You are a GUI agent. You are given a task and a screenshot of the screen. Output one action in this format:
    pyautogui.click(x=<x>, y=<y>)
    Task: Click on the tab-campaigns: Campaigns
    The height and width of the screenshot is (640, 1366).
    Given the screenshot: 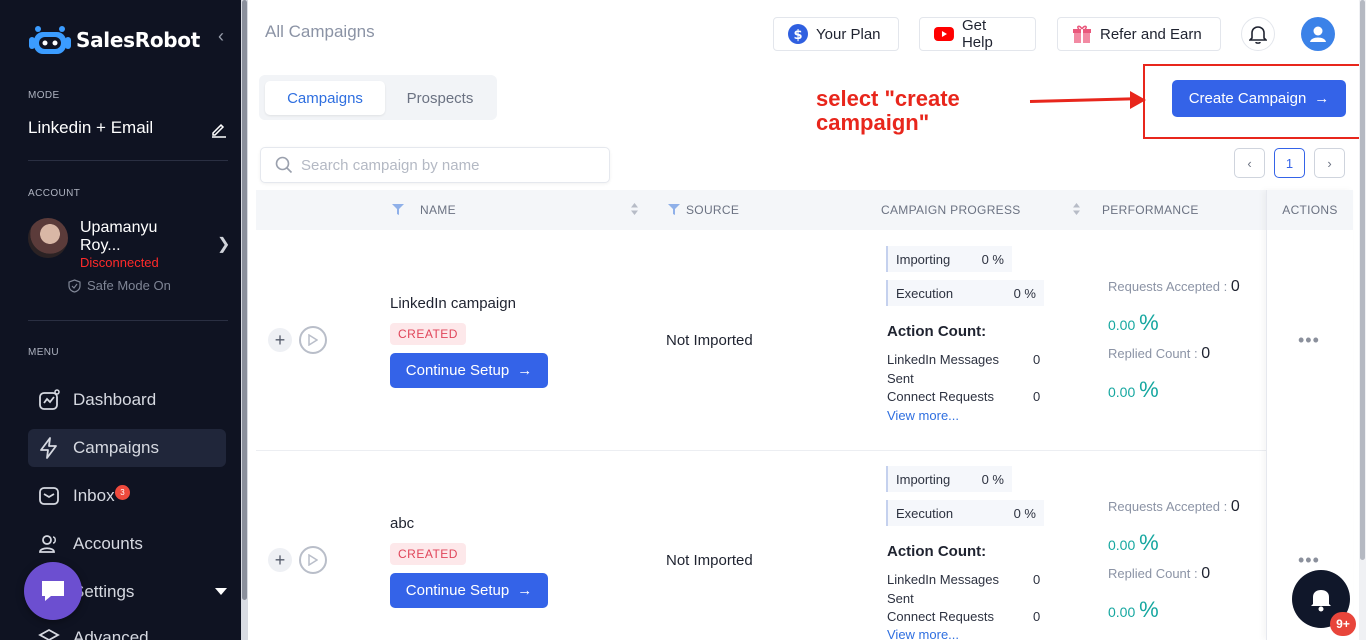 What is the action you would take?
    pyautogui.click(x=325, y=98)
    